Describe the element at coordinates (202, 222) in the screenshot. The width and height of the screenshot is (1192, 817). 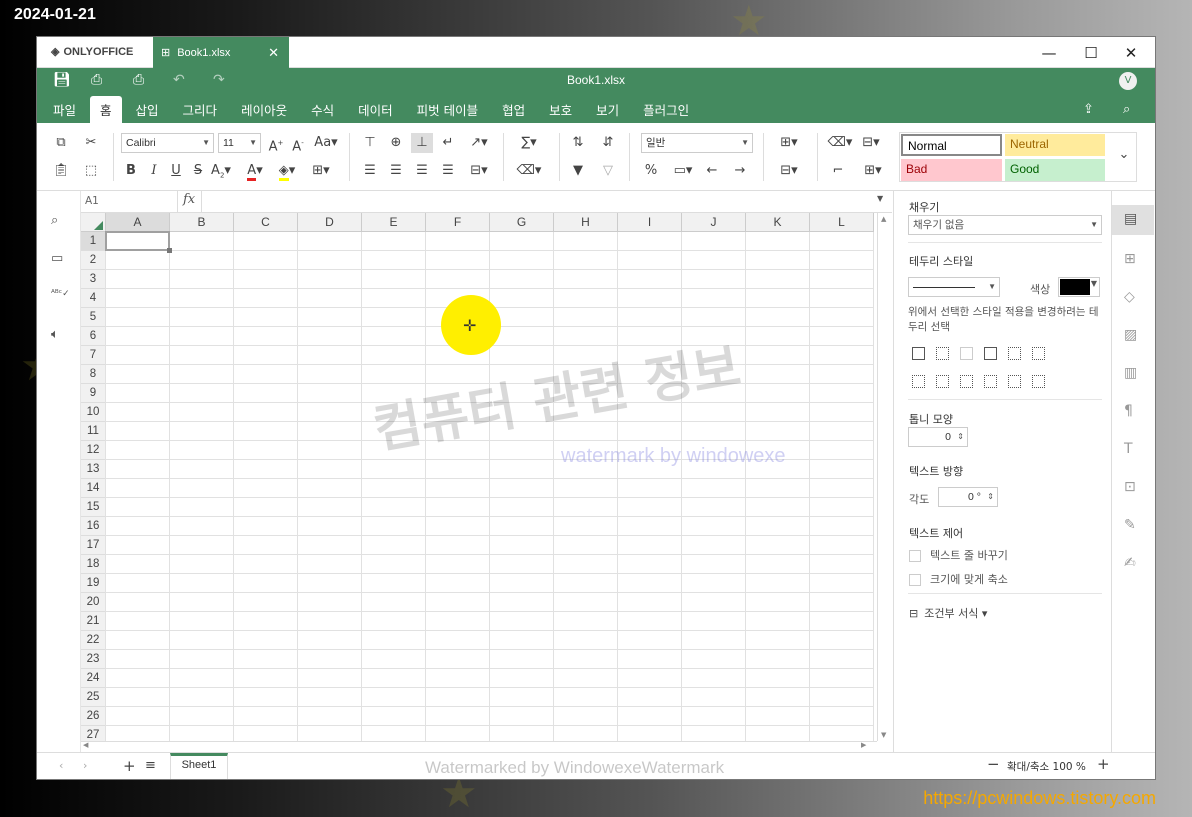
I see `column-header: B` at that location.